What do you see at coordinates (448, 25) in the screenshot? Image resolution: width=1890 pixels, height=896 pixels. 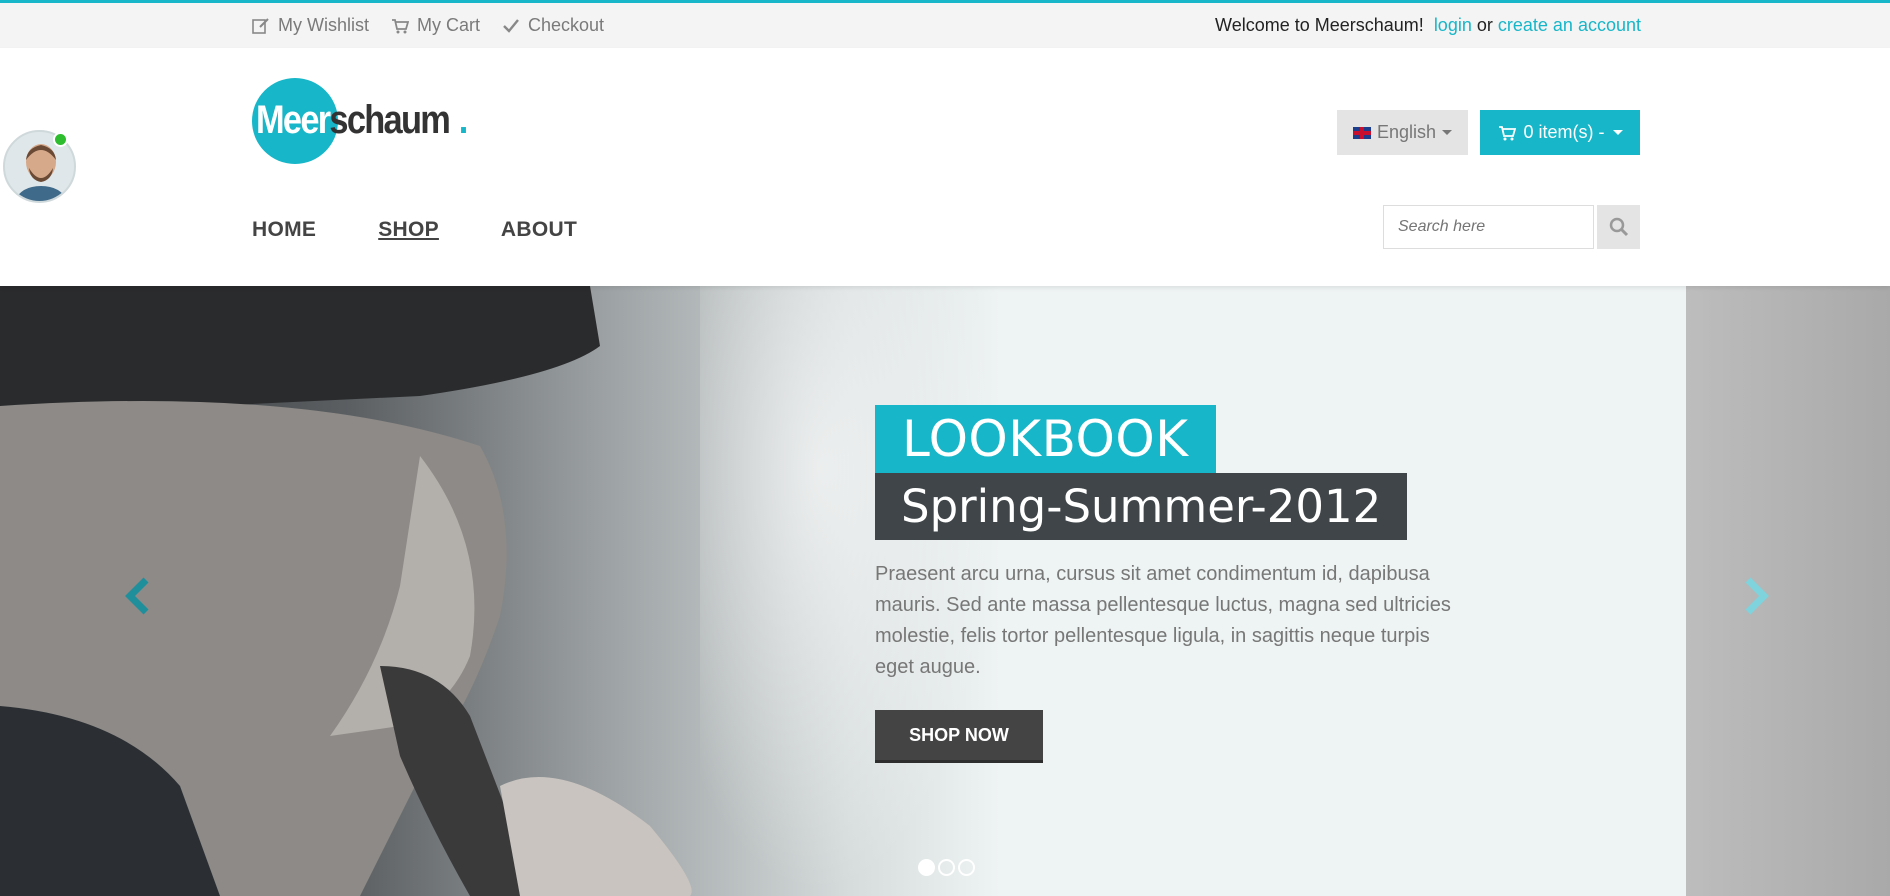 I see `my-cart-label: My Cart` at bounding box center [448, 25].